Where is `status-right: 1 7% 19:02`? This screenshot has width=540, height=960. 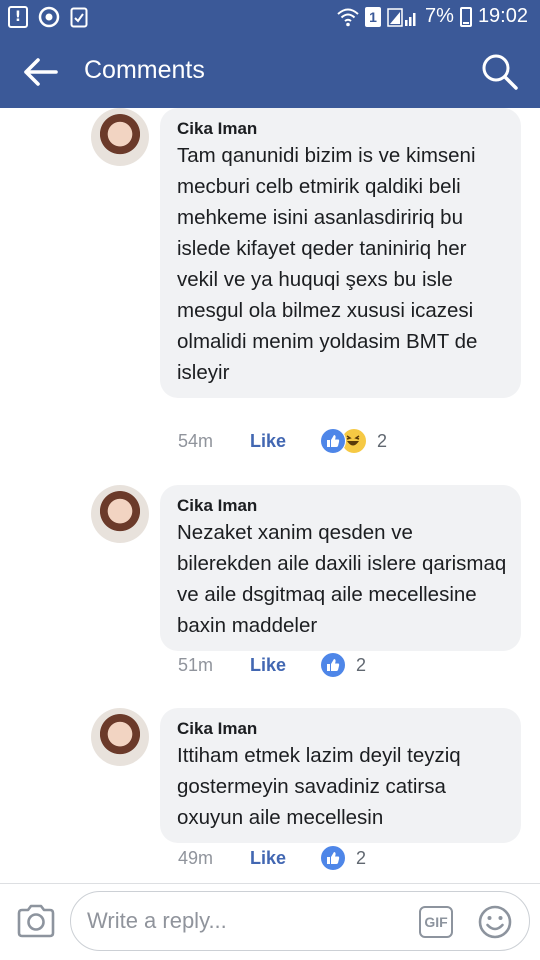 status-right: 1 7% 19:02 is located at coordinates (432, 16).